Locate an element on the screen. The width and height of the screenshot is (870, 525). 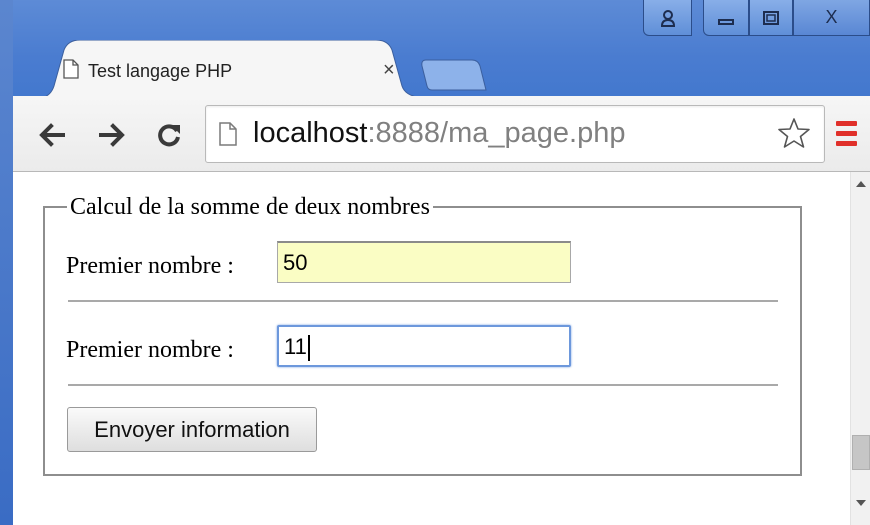
close-window-button: X is located at coordinates (831, 18).